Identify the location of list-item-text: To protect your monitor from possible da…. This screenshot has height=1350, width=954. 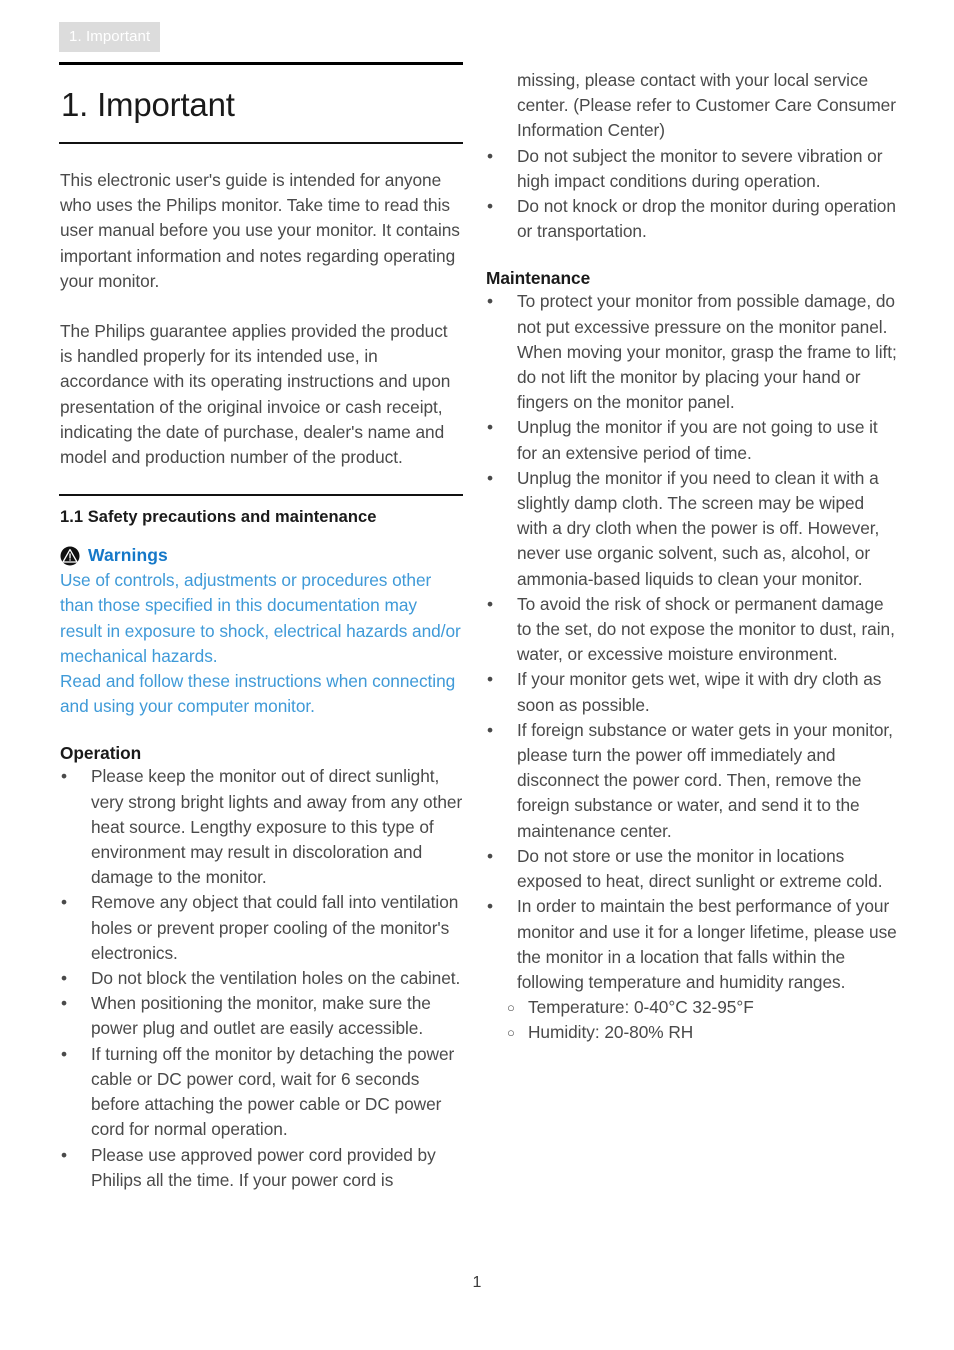
(707, 352).